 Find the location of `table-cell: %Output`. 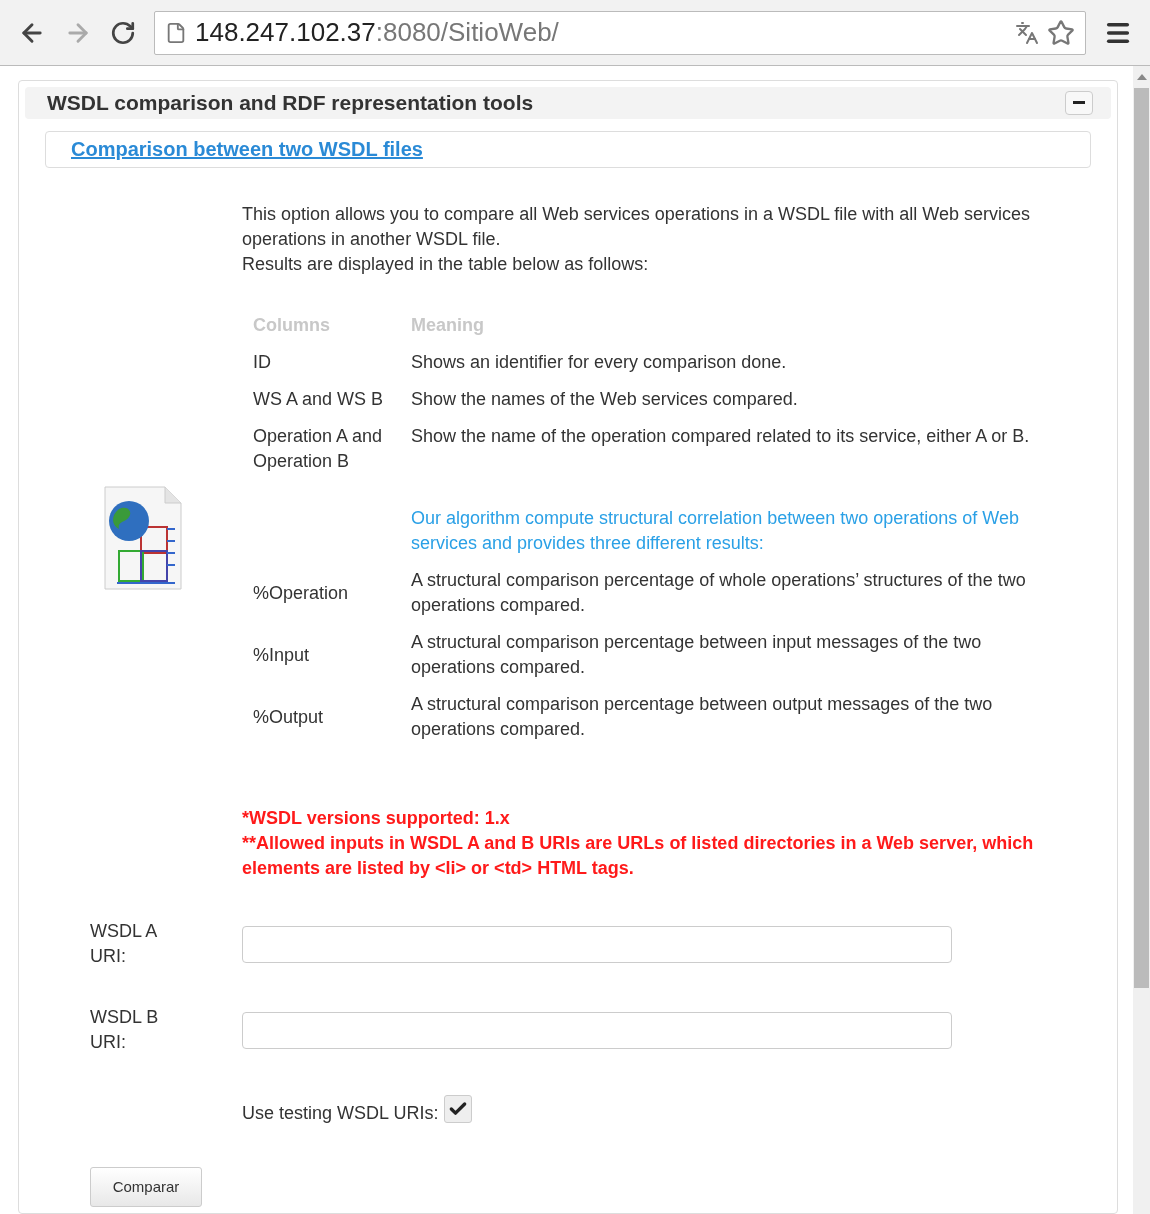

table-cell: %Output is located at coordinates (288, 716).